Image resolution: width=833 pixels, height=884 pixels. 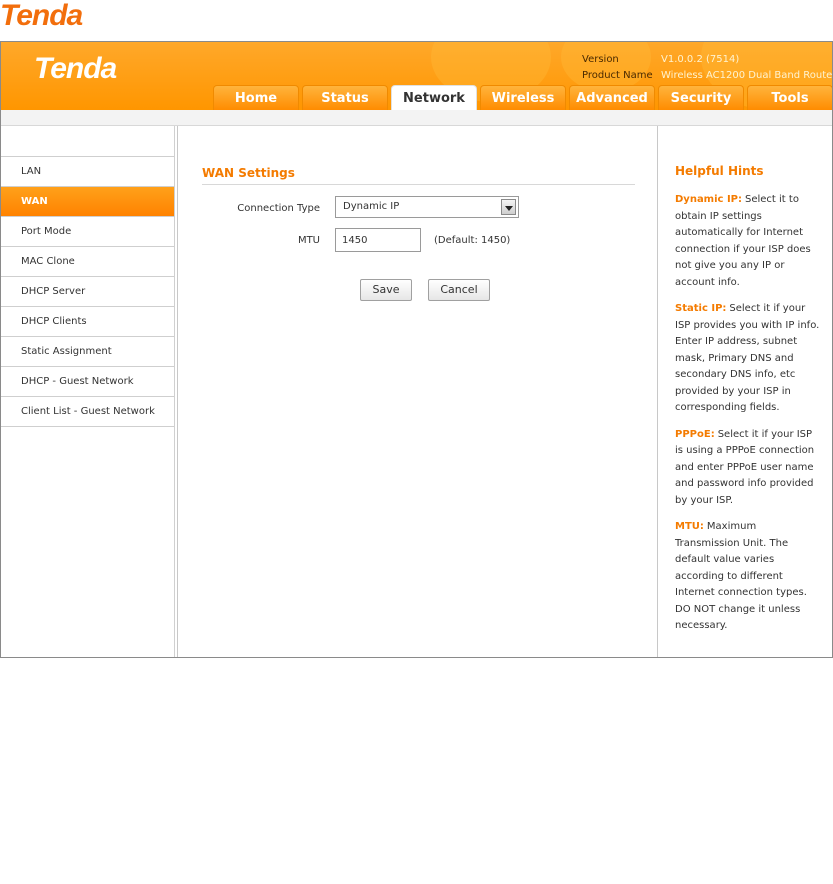 I want to click on version-value: V1.0.0.2 (7514), so click(x=700, y=59).